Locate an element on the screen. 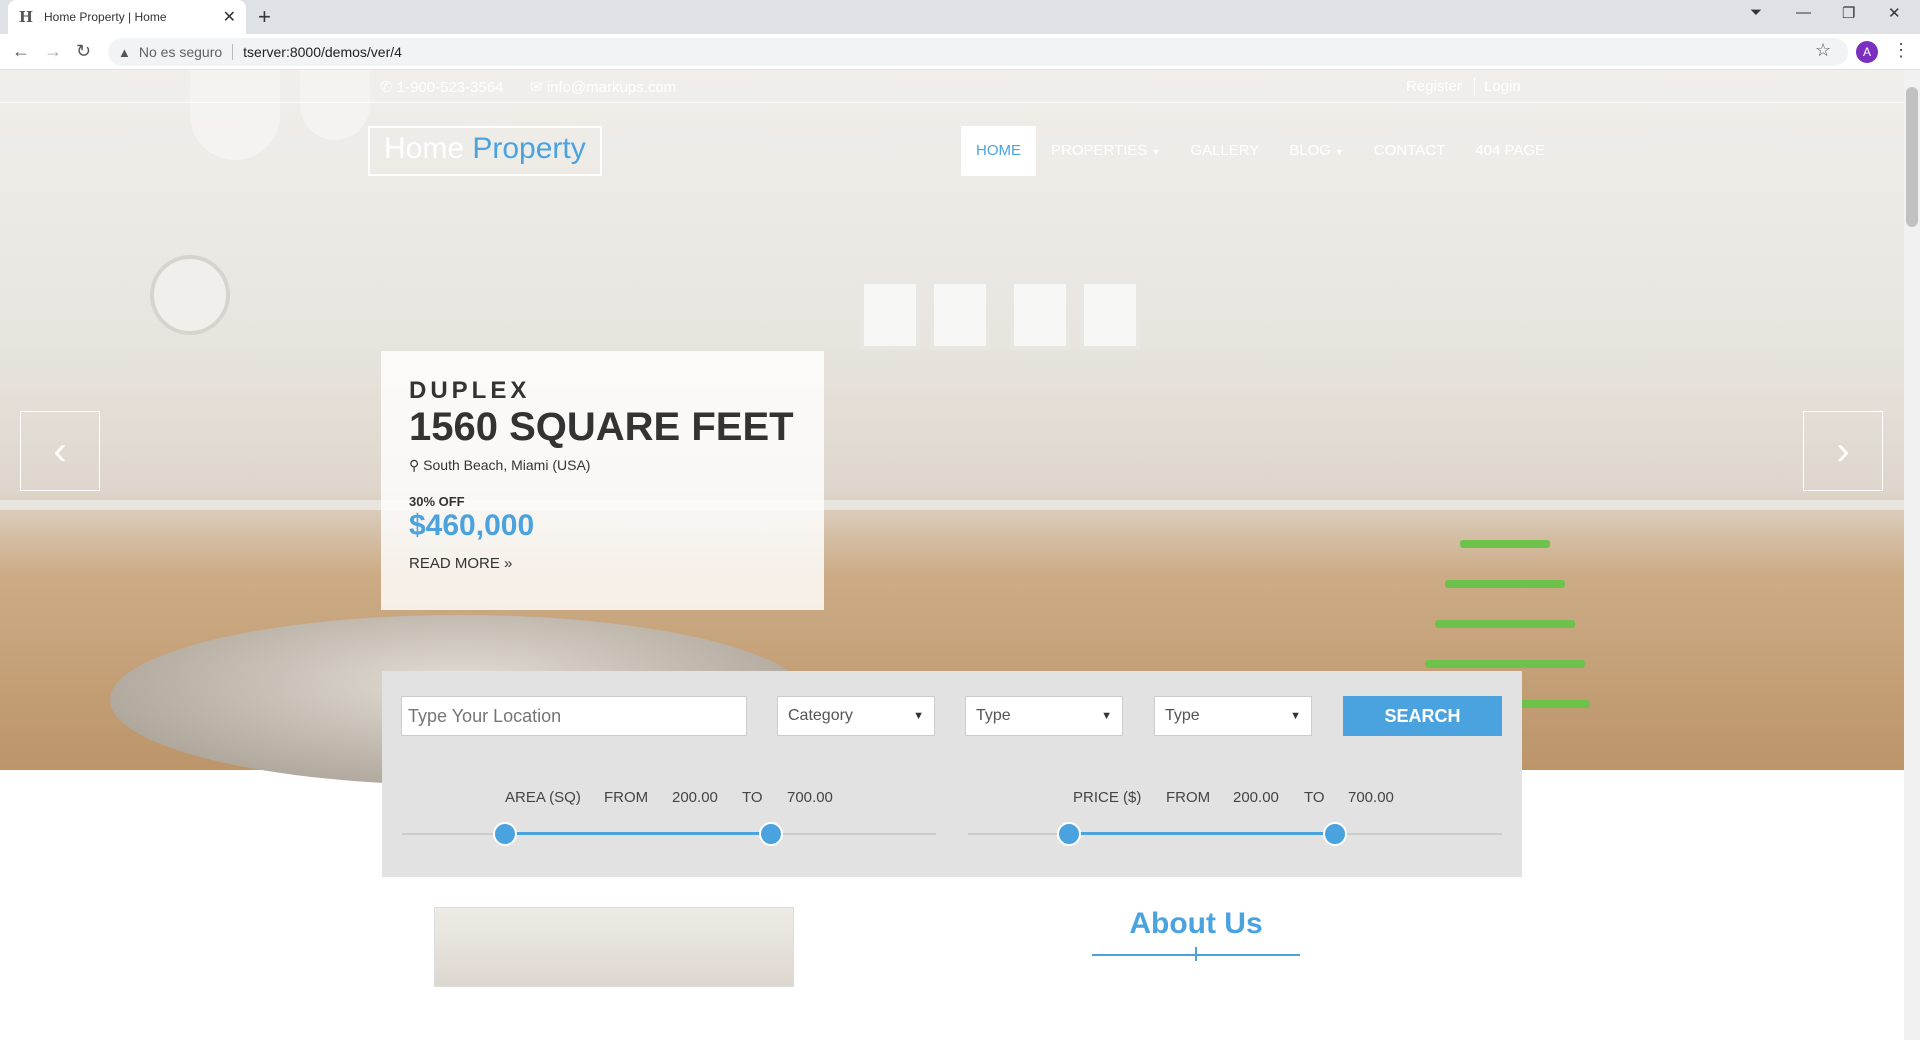 Image resolution: width=1920 pixels, height=1040 pixels. area-from-label: FROM is located at coordinates (626, 797).